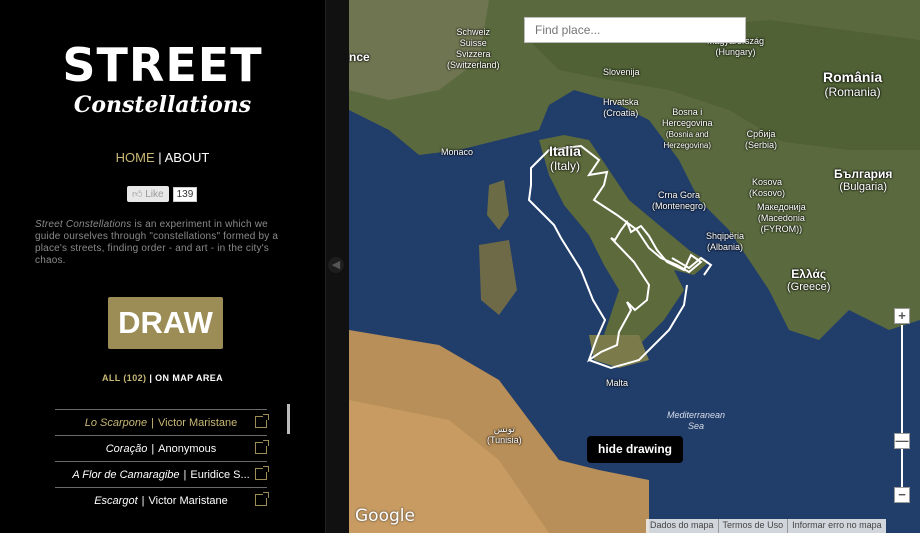 The height and width of the screenshot is (533, 920). Describe the element at coordinates (617, 383) in the screenshot. I see `label-malta: Malta` at that location.